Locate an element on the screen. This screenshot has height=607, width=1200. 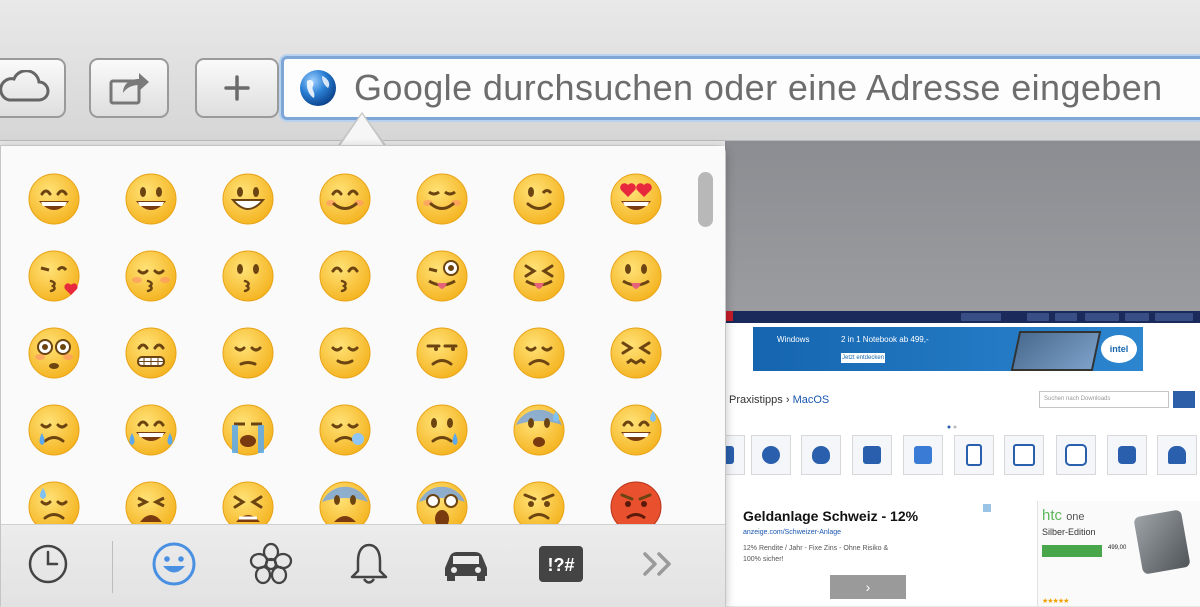
icloud-tabs-button is located at coordinates (33, 88).